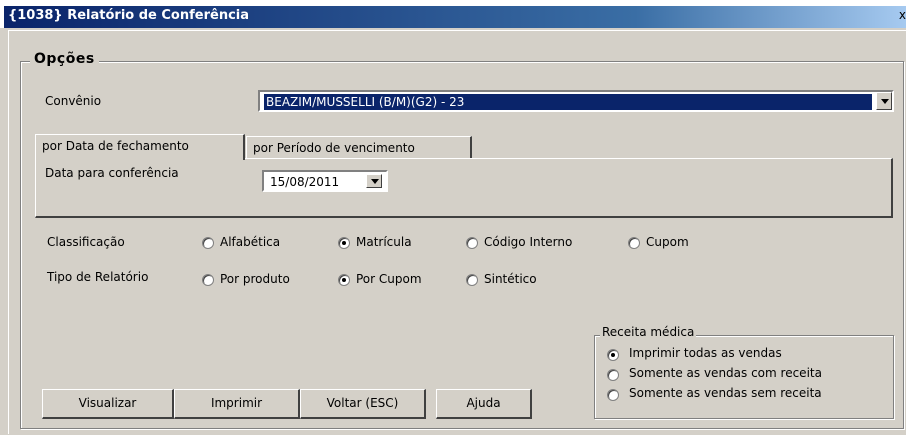 The image size is (906, 435). Describe the element at coordinates (528, 242) in the screenshot. I see `radio-codigo-interno-label: Código Interno` at that location.